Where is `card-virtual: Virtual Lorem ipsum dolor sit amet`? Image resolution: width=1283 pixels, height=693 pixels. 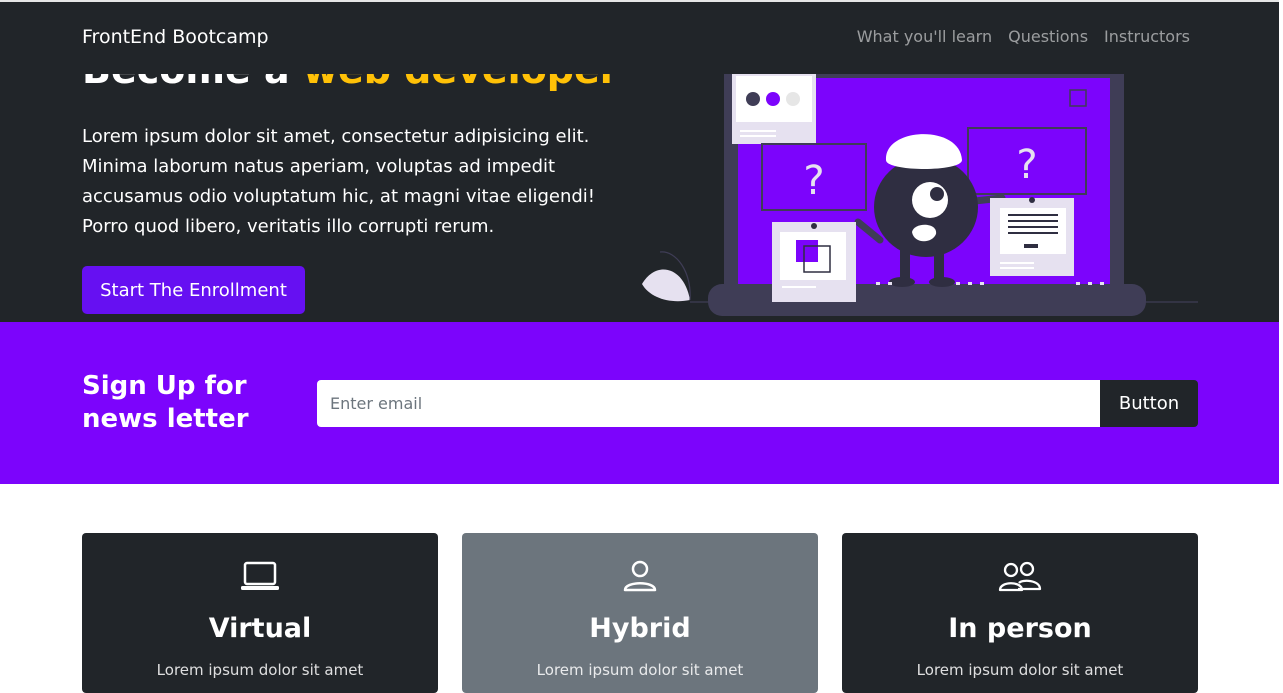
card-virtual: Virtual Lorem ipsum dolor sit amet is located at coordinates (260, 613).